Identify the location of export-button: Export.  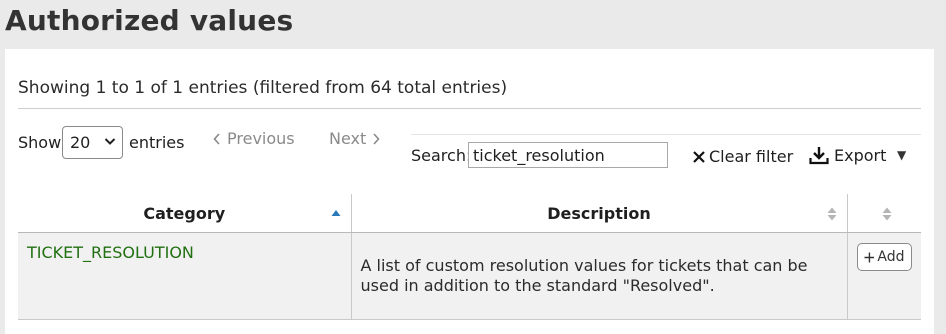
(847, 155).